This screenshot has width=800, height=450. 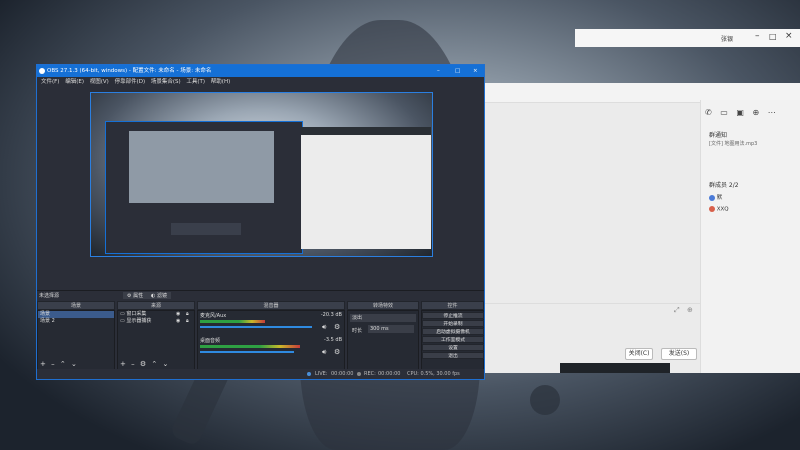 What do you see at coordinates (130, 82) in the screenshot?
I see `menu-docks: 停靠部件(D)` at bounding box center [130, 82].